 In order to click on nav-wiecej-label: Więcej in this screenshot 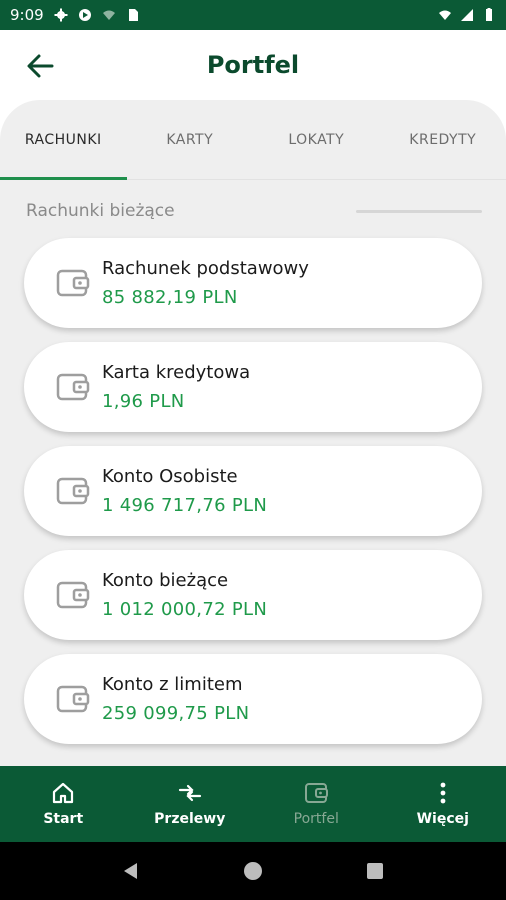, I will do `click(442, 819)`.